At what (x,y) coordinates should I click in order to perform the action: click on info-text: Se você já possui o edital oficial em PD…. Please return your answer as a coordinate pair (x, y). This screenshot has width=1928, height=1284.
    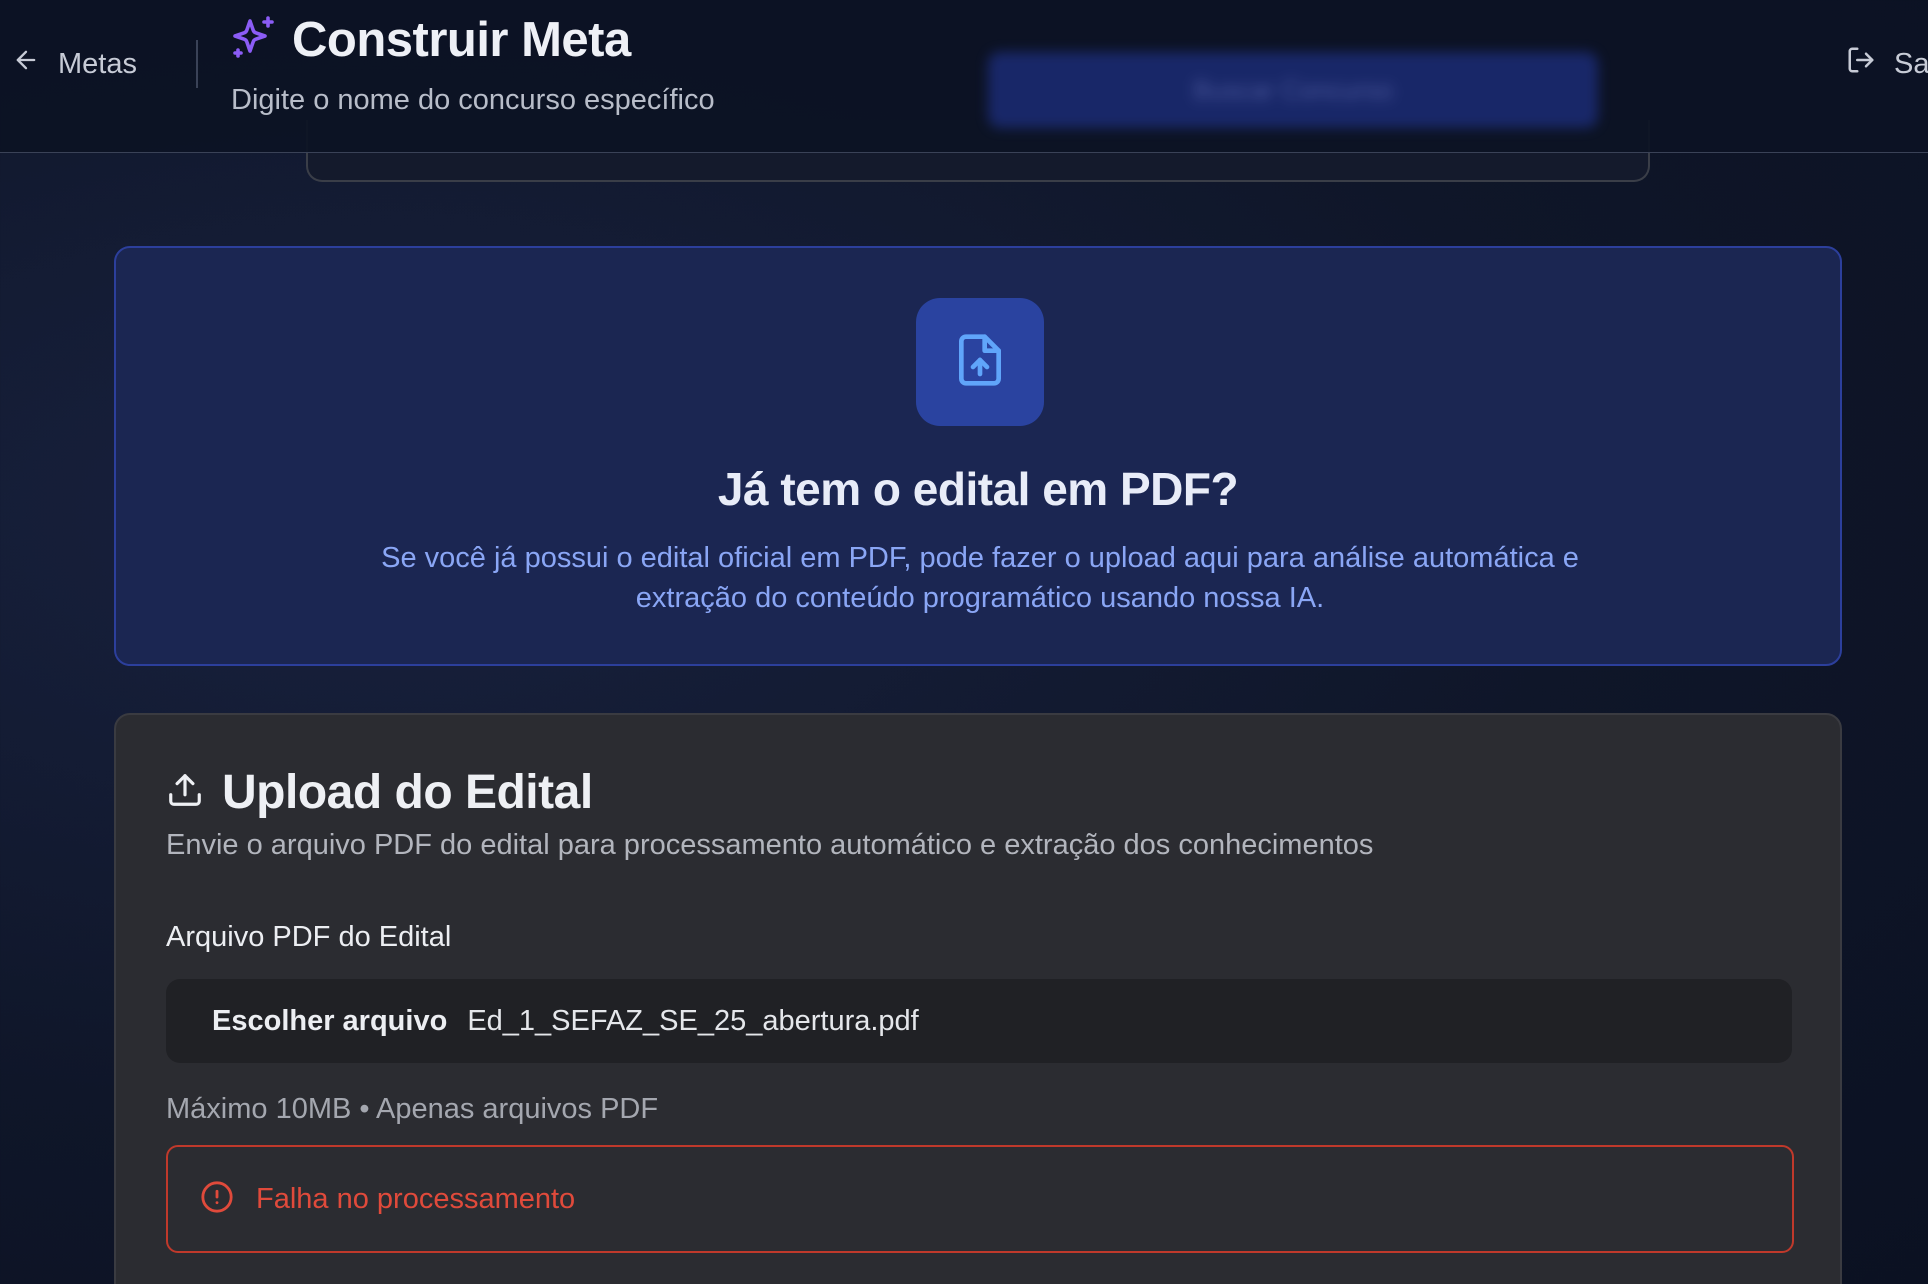
    Looking at the image, I should click on (980, 578).